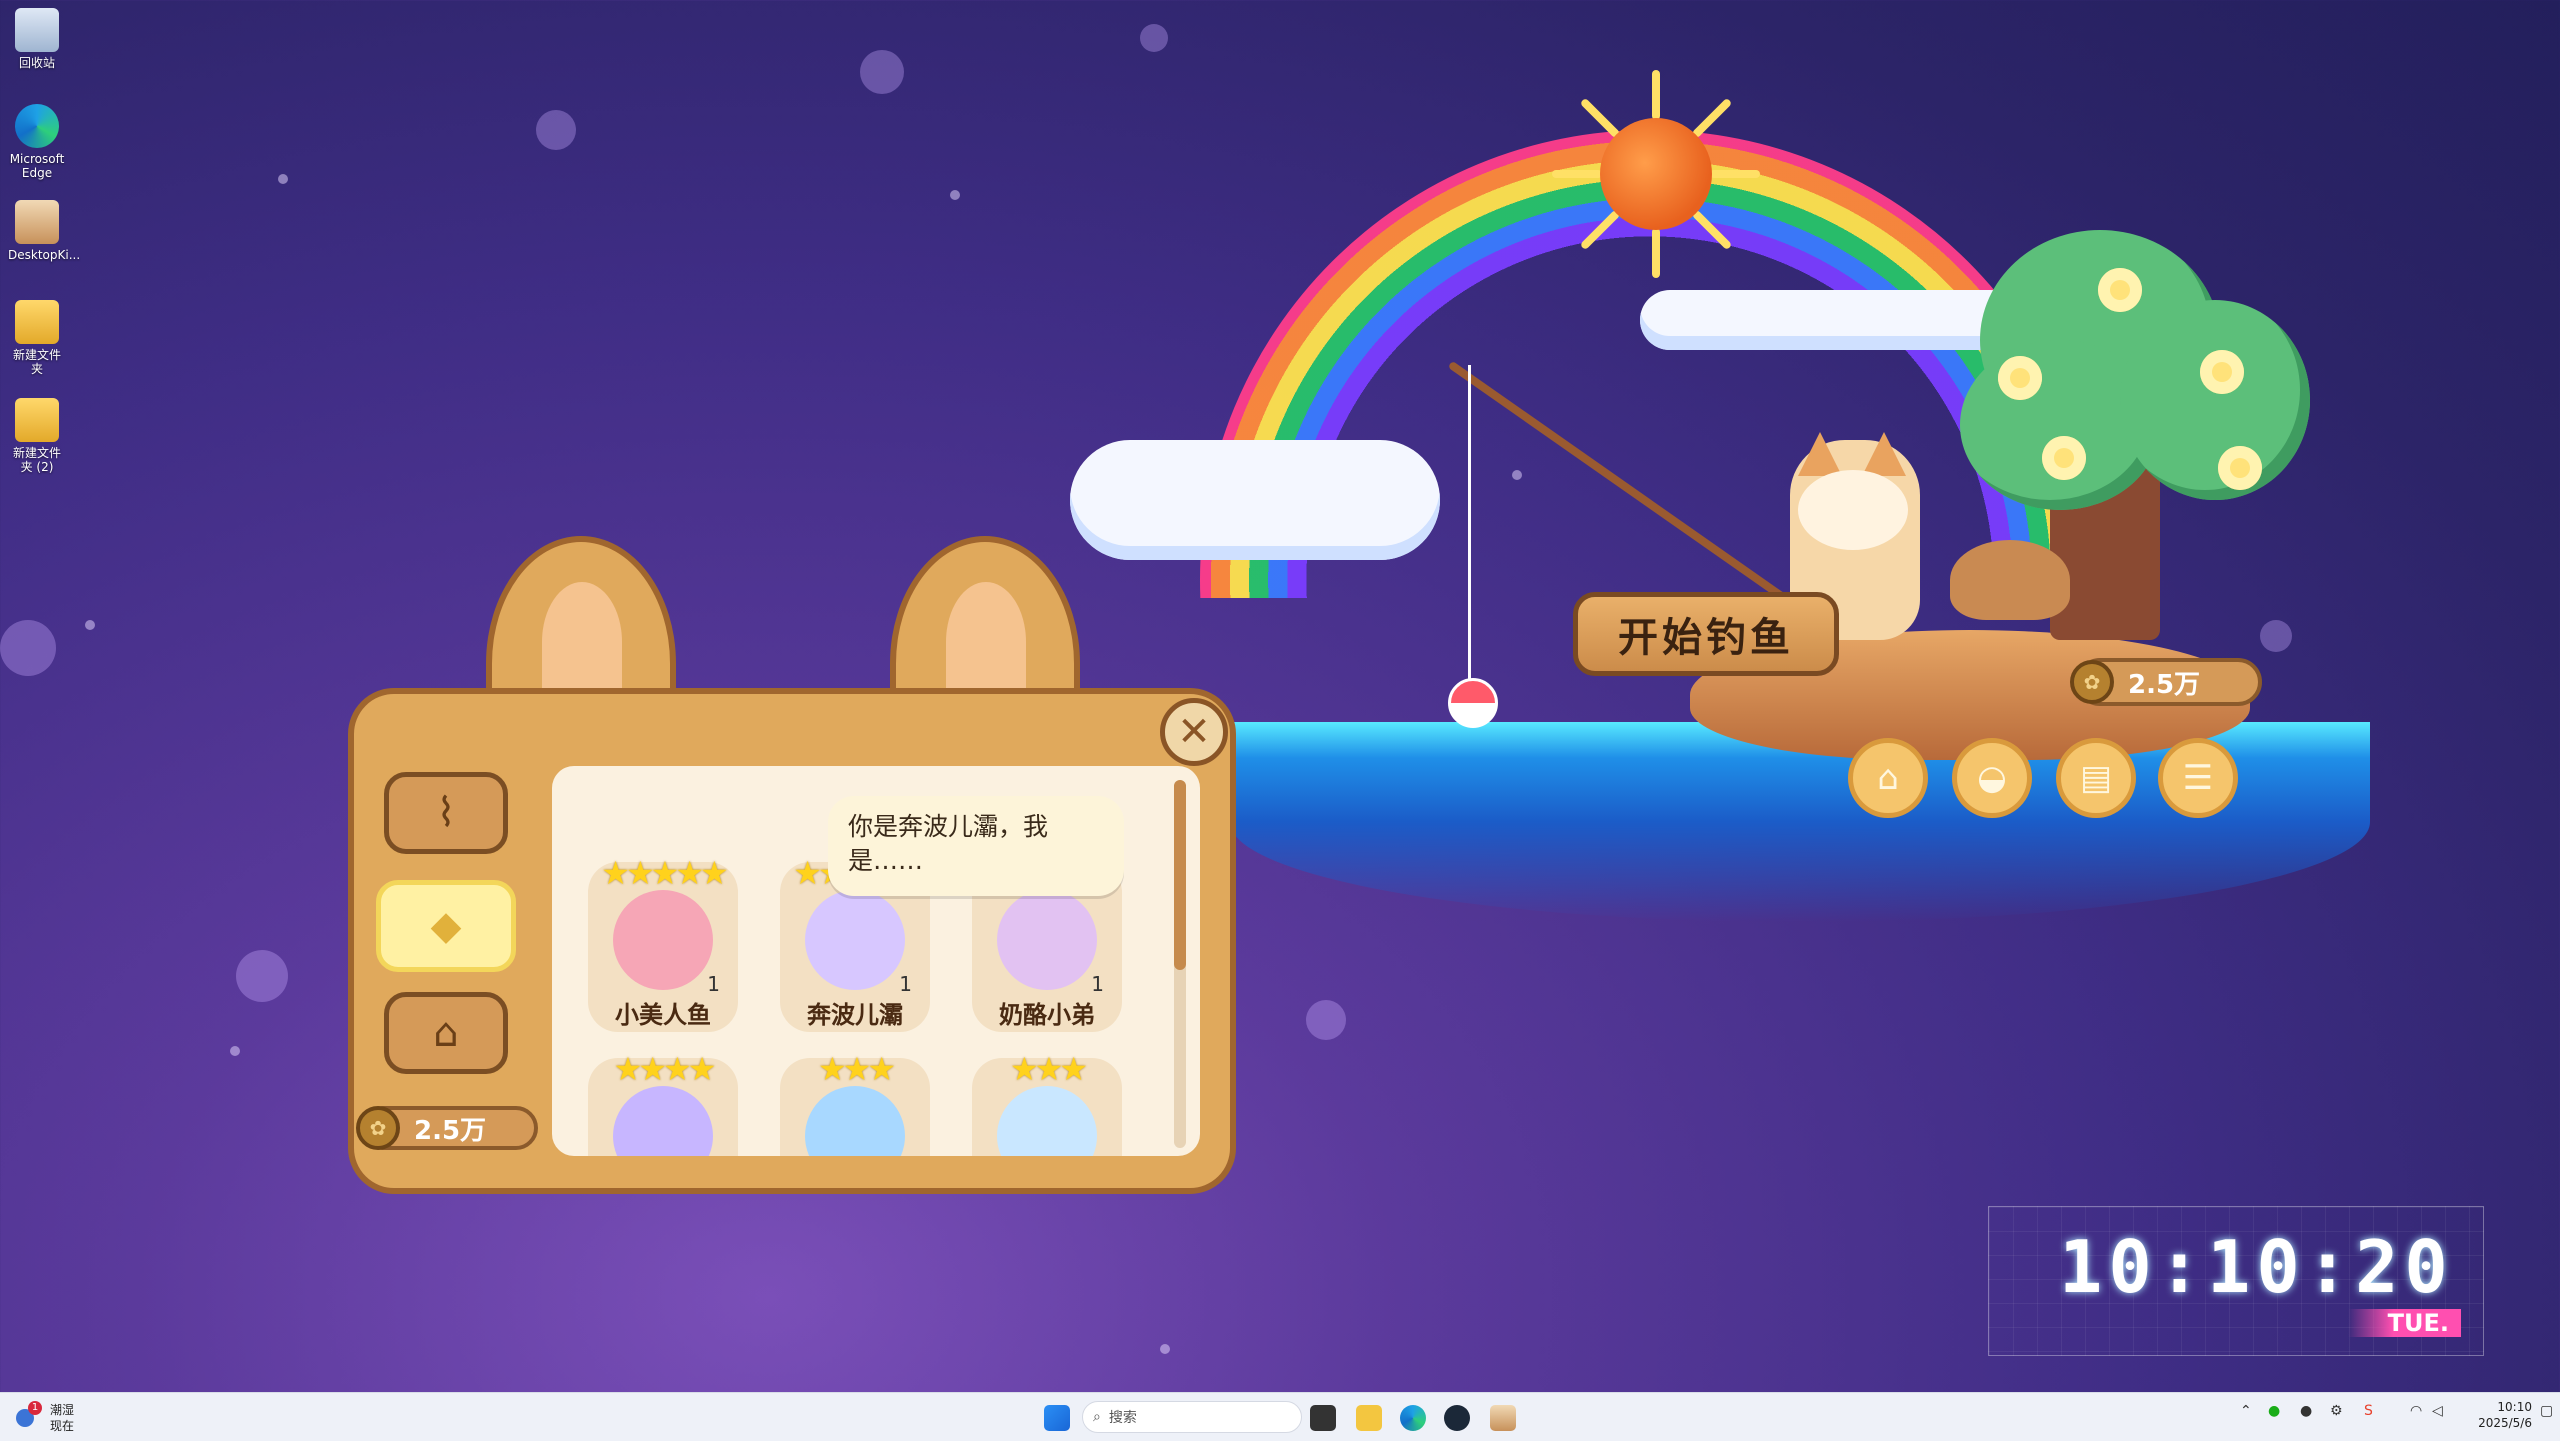 This screenshot has width=2560, height=1441. Describe the element at coordinates (2306, 1411) in the screenshot. I see `qq-icon: ●` at that location.